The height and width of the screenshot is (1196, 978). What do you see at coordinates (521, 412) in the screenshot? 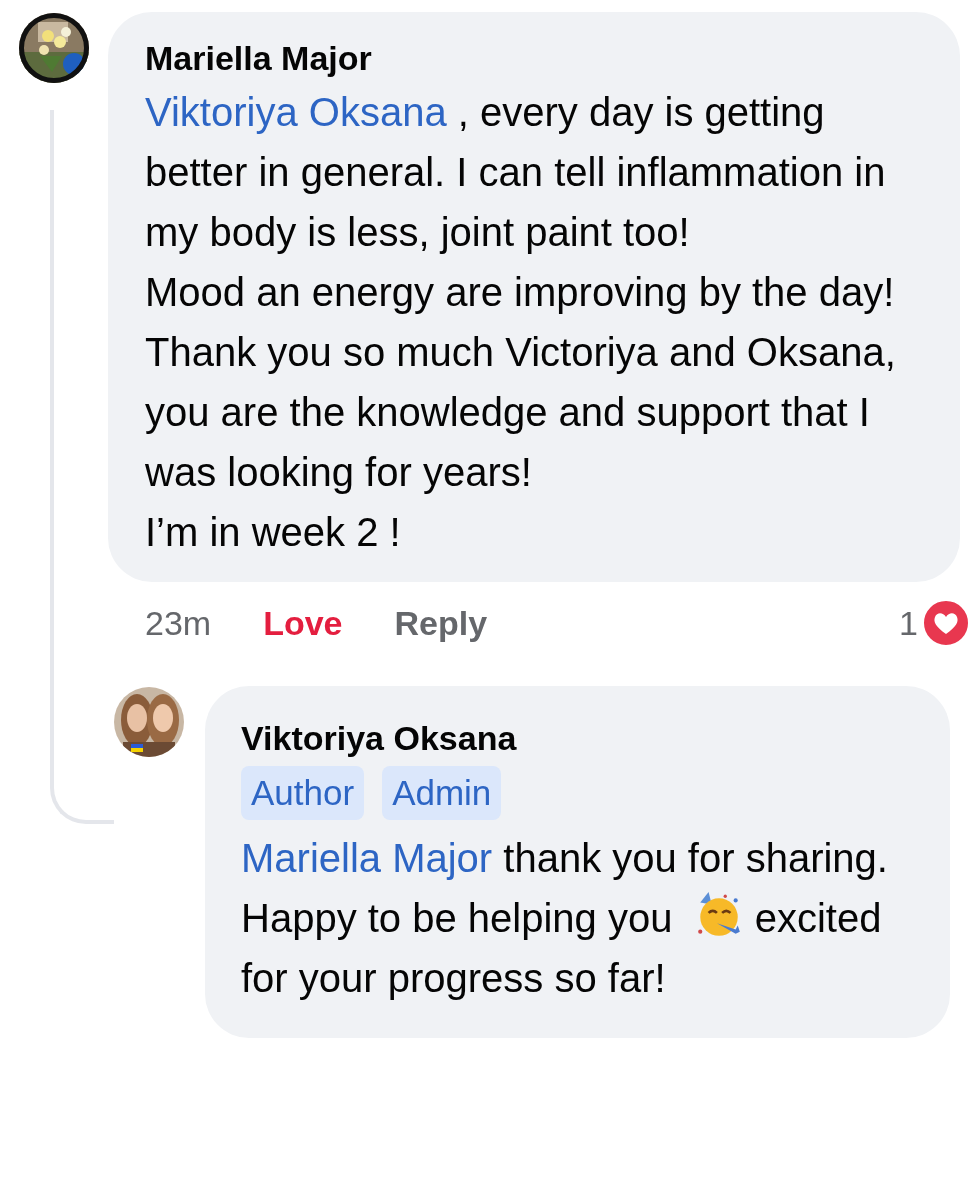
I see `comment-text: Thank you so much Victoriya and Oksana, you are the knowledge and support that I was looking for years!` at bounding box center [521, 412].